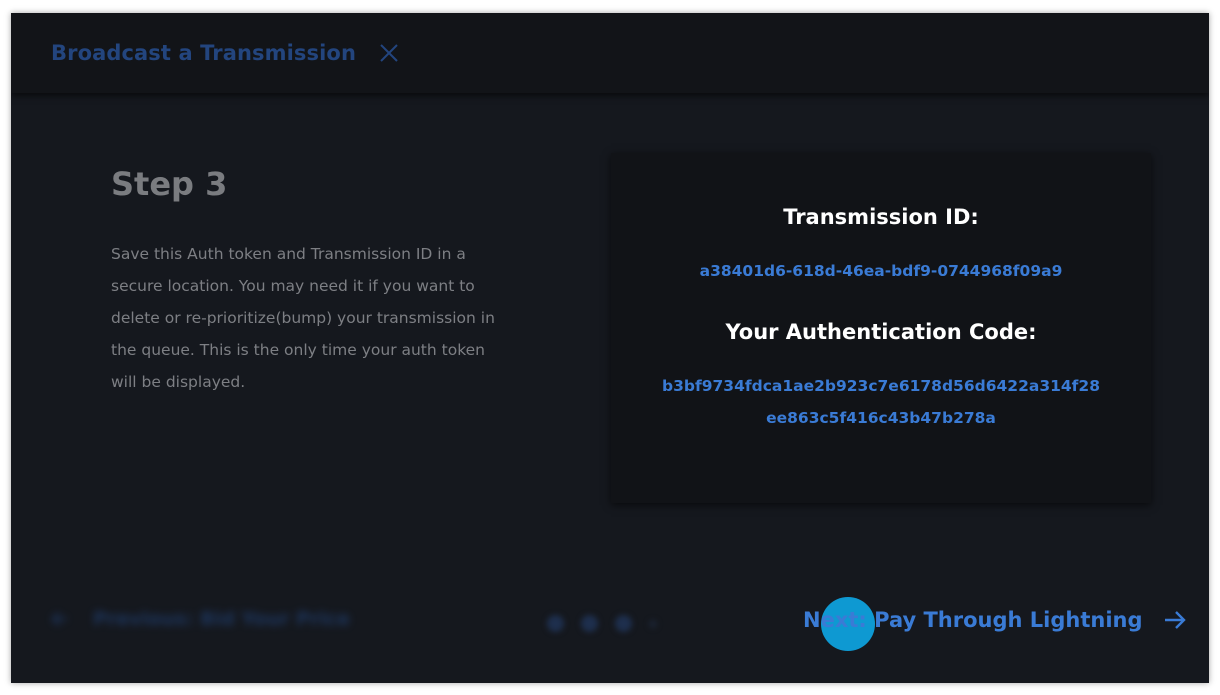  Describe the element at coordinates (881, 332) in the screenshot. I see `auth-code-label: Your Authentication Code:` at that location.